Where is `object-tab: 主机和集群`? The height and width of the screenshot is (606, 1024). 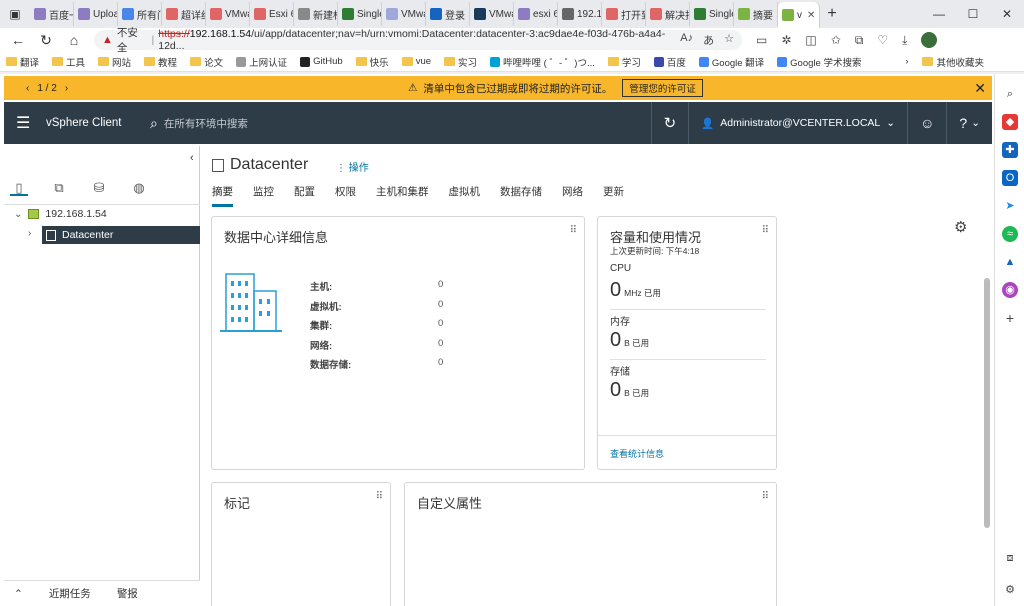 object-tab: 主机和集群 is located at coordinates (402, 195).